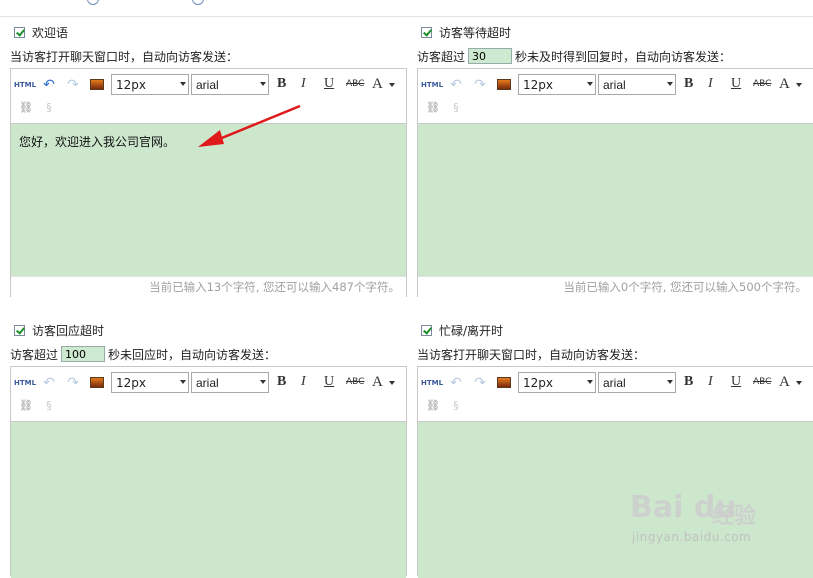  Describe the element at coordinates (50, 32) in the screenshot. I see `welcome-title: 欢迎语` at that location.